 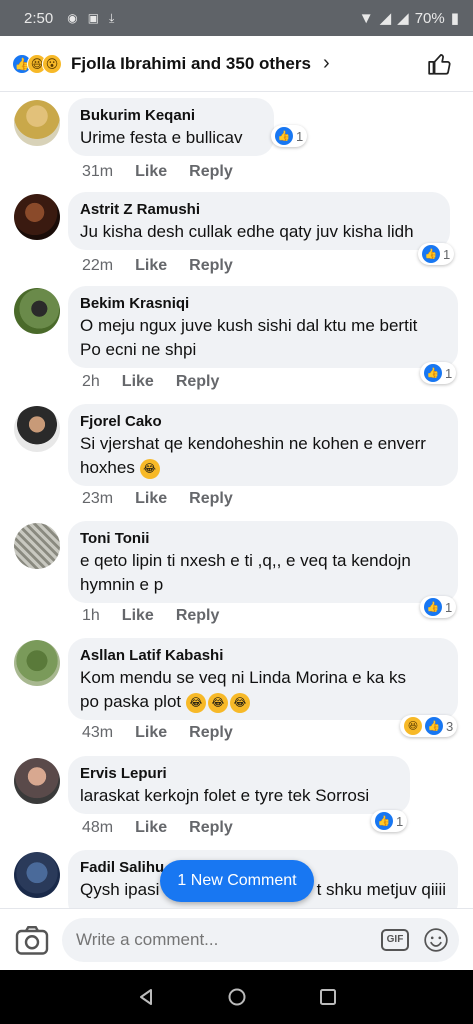 I want to click on comment-meta: 31m Like Reply, so click(x=157, y=172).